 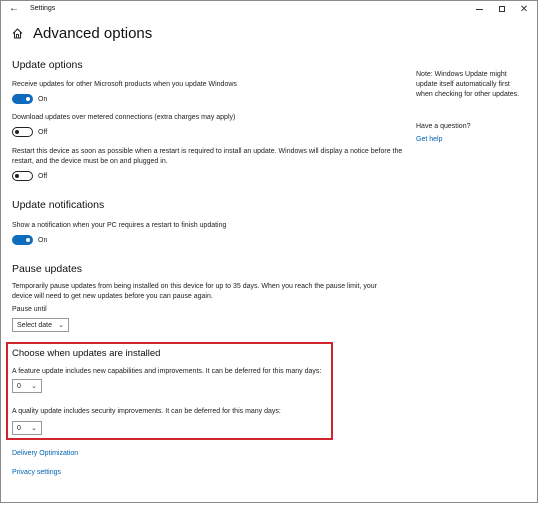 What do you see at coordinates (461, 74) in the screenshot?
I see `side-note-line1: Note: Windows Update might` at bounding box center [461, 74].